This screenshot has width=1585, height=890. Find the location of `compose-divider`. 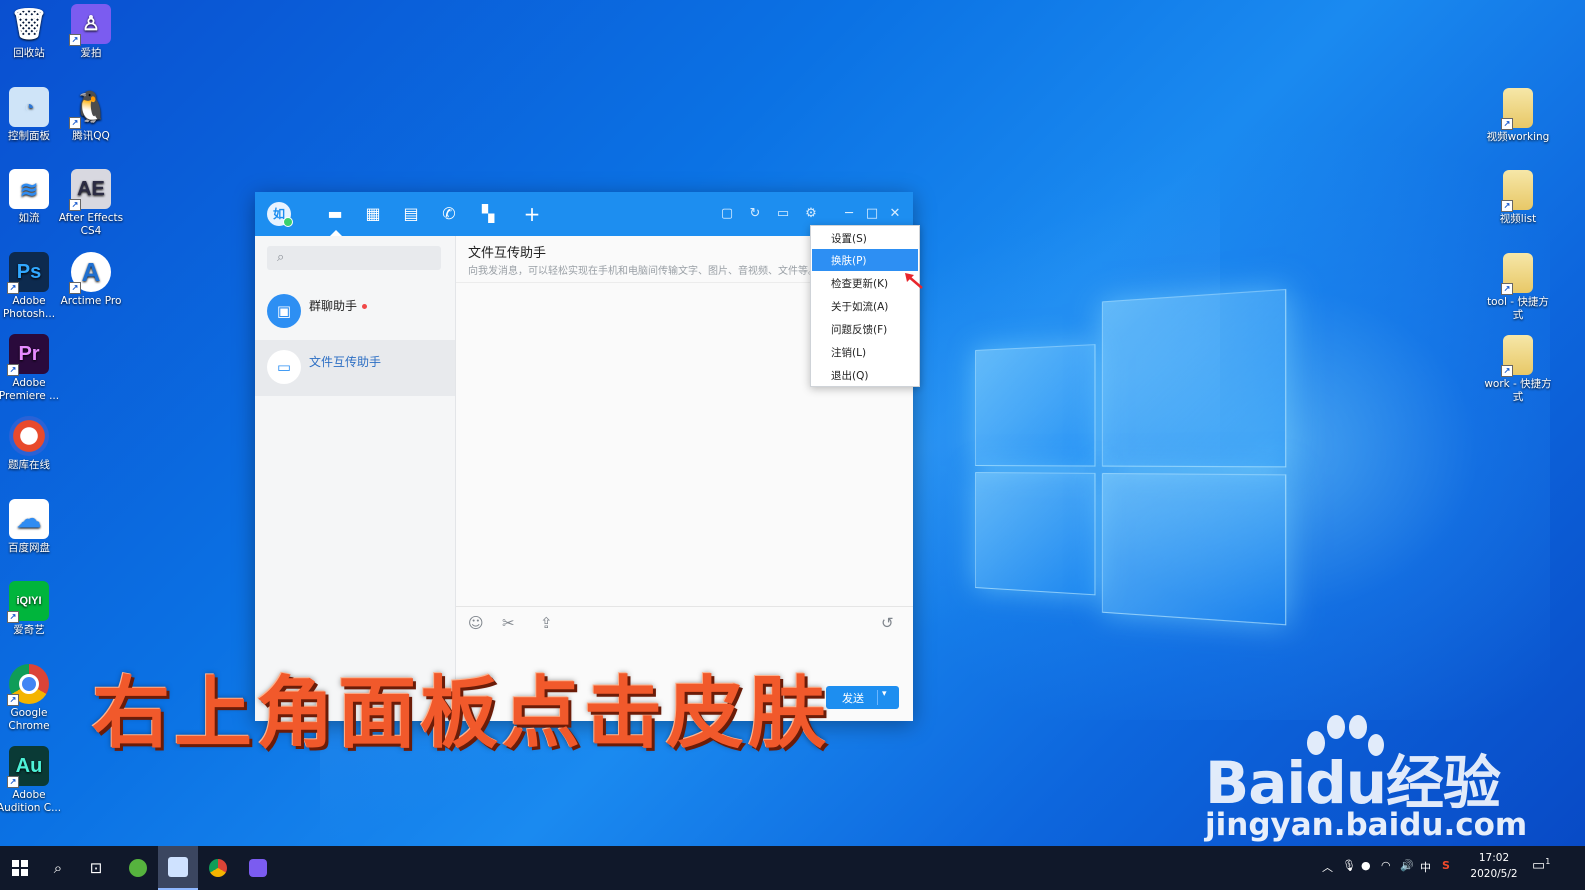

compose-divider is located at coordinates (684, 606).